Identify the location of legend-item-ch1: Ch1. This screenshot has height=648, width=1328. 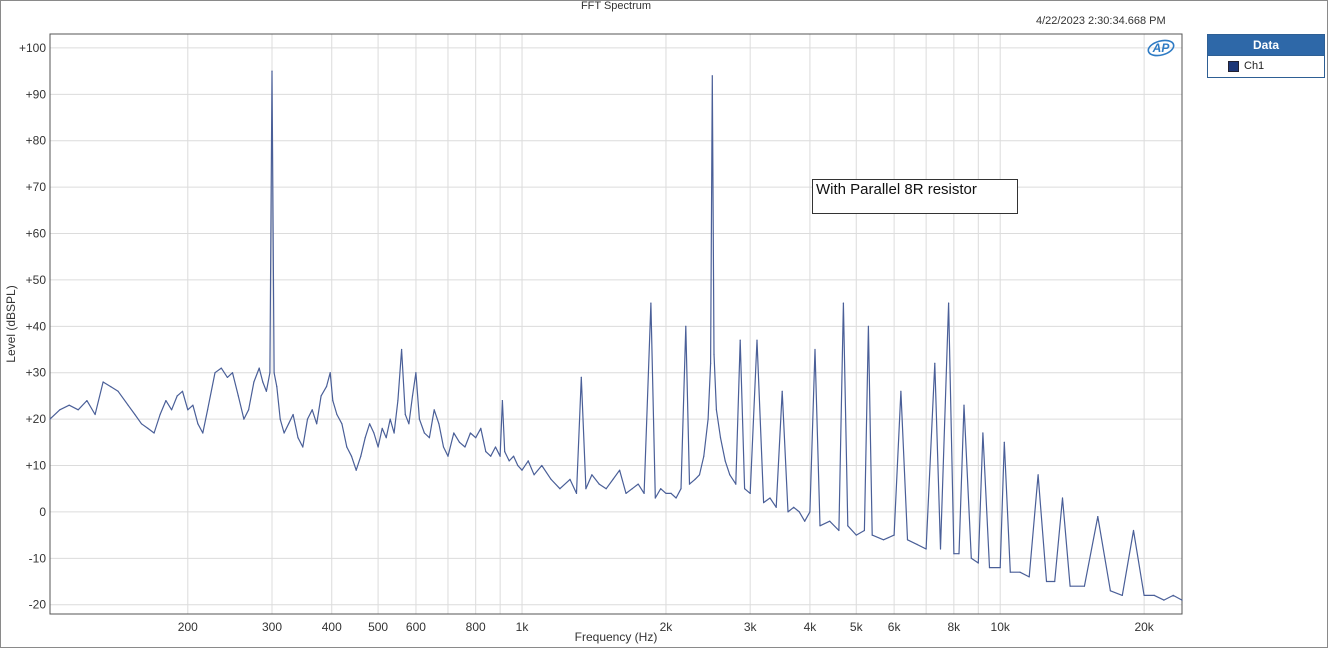
(1266, 66).